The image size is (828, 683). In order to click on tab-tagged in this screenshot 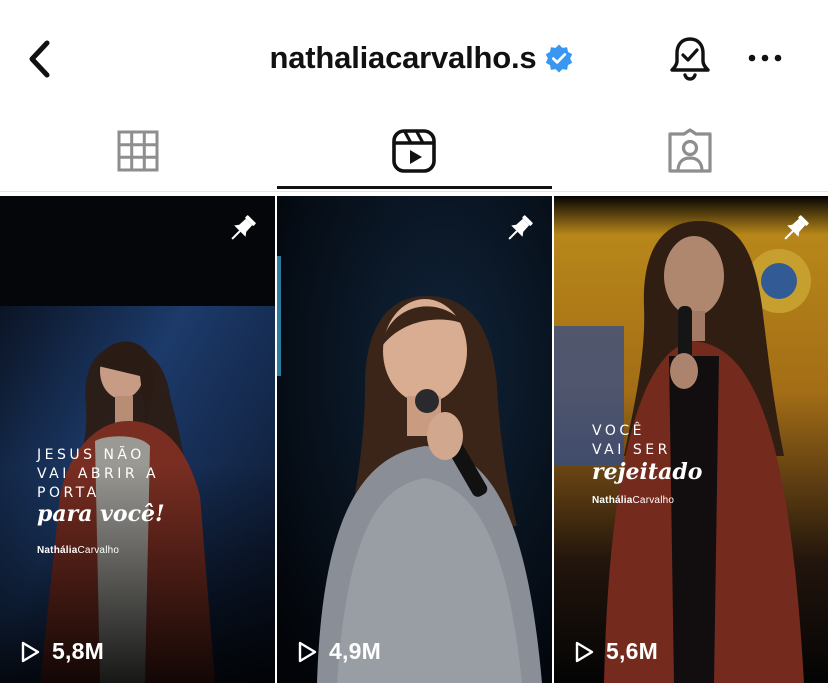, I will do `click(690, 151)`.